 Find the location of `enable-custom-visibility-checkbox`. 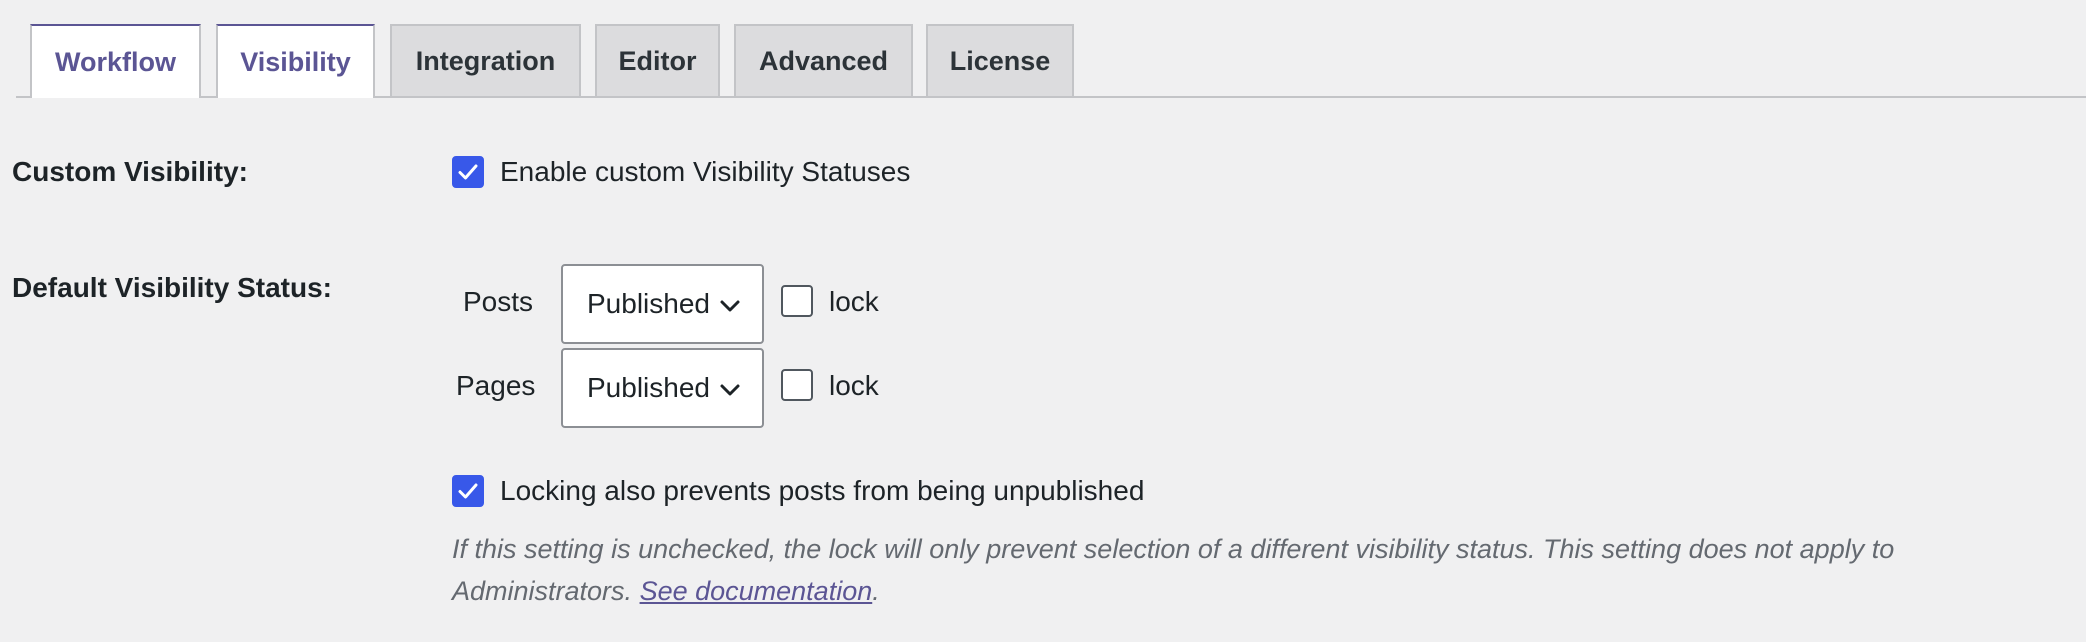

enable-custom-visibility-checkbox is located at coordinates (468, 172).